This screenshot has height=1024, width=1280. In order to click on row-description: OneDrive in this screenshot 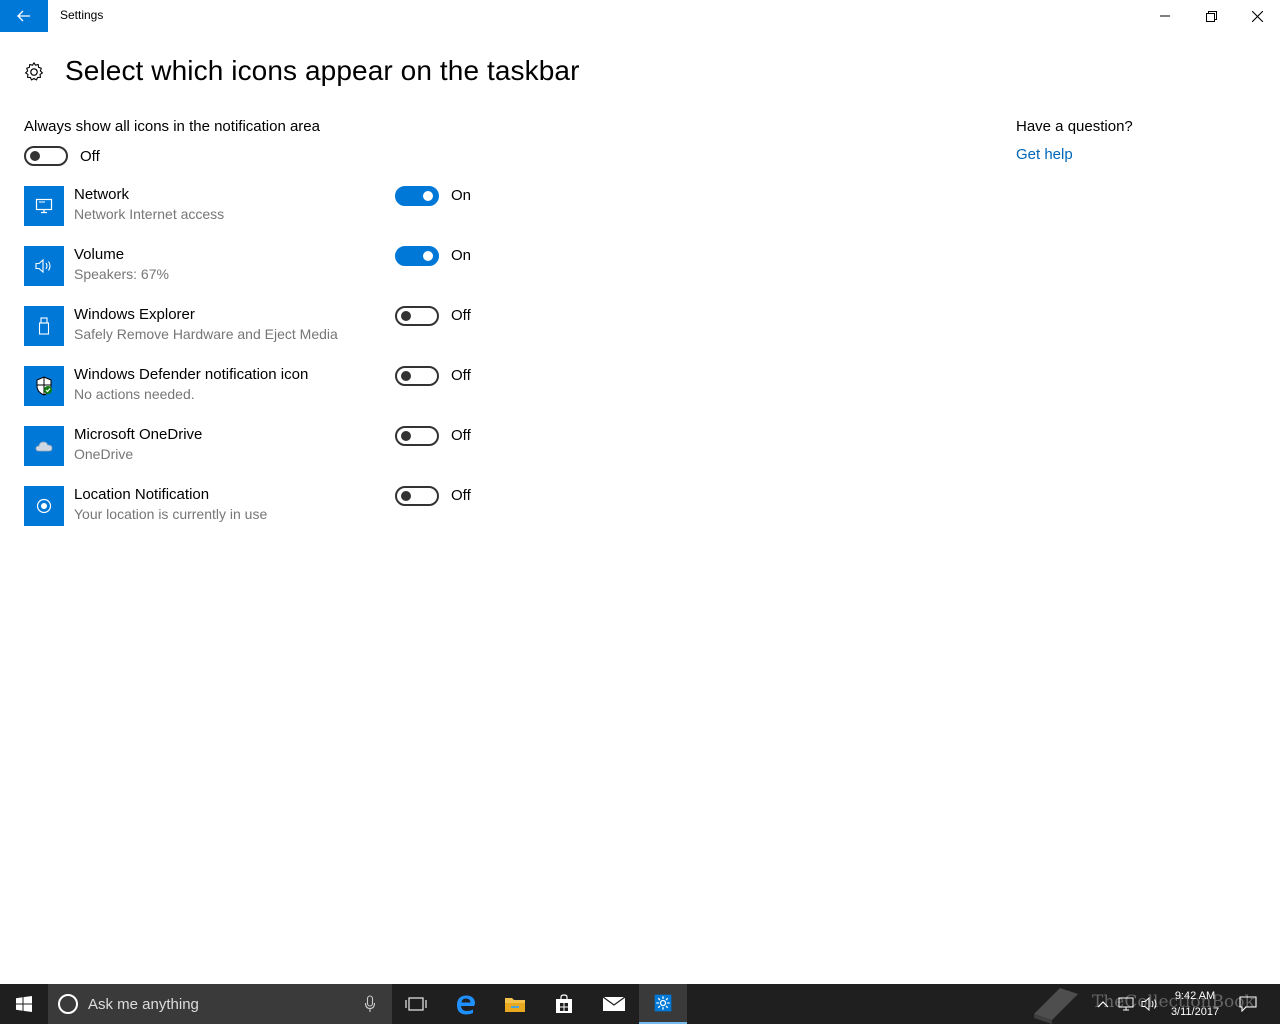, I will do `click(104, 454)`.